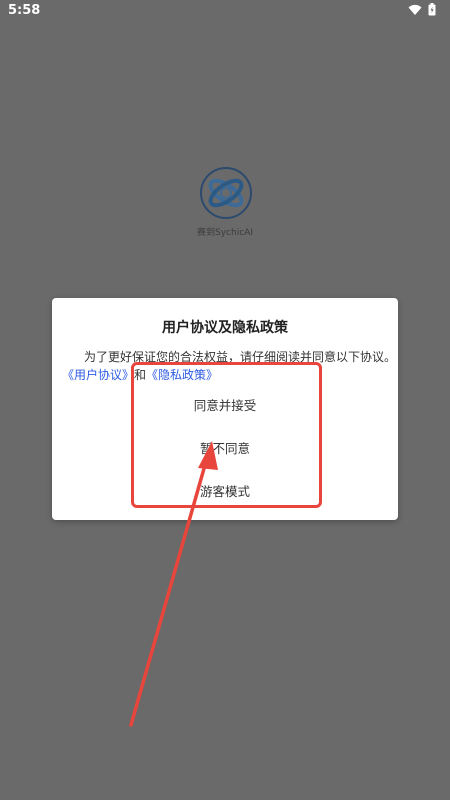 The height and width of the screenshot is (800, 450). What do you see at coordinates (225, 328) in the screenshot?
I see `dialog-title: 用户协议及隐私政策` at bounding box center [225, 328].